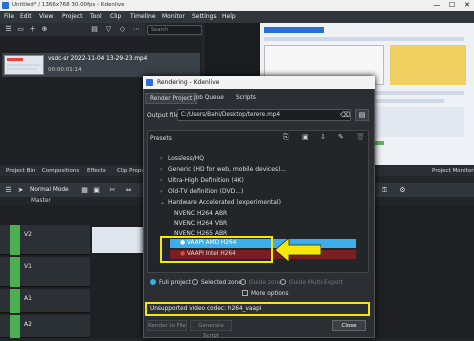 The image size is (474, 341). I want to click on folder-icon: ▭, so click(20, 29).